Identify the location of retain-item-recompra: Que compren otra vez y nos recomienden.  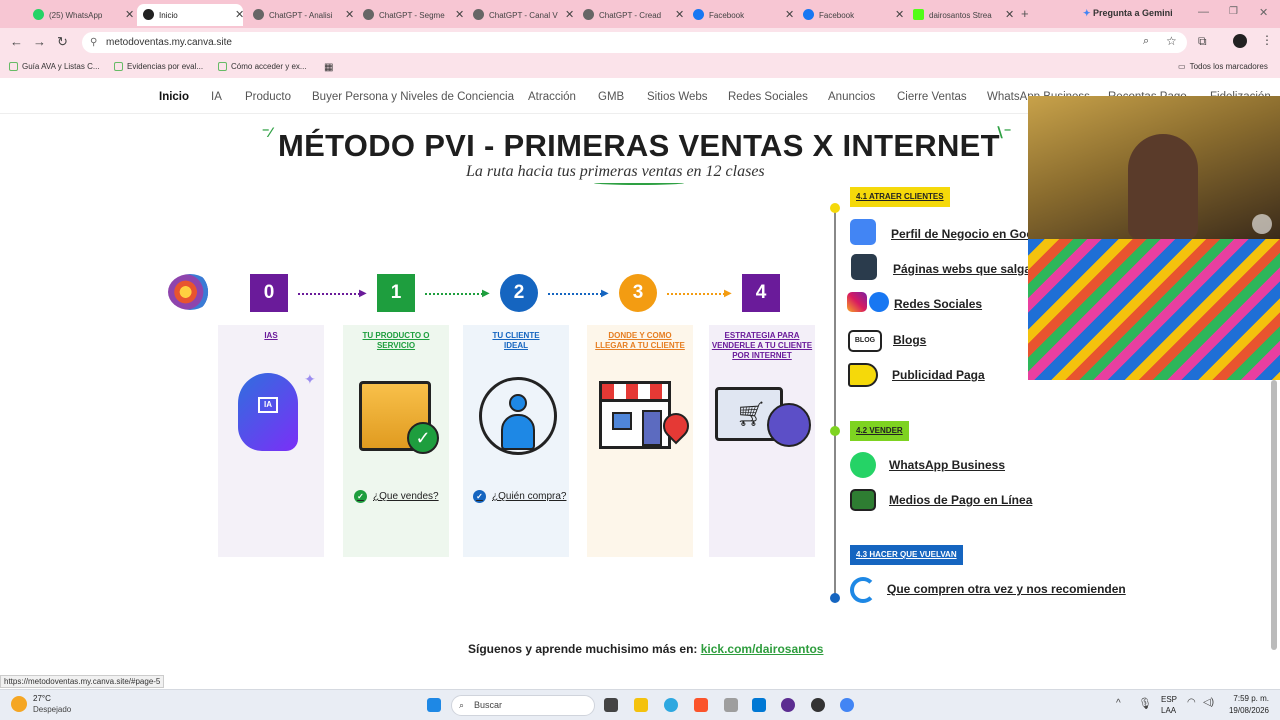
(1006, 589).